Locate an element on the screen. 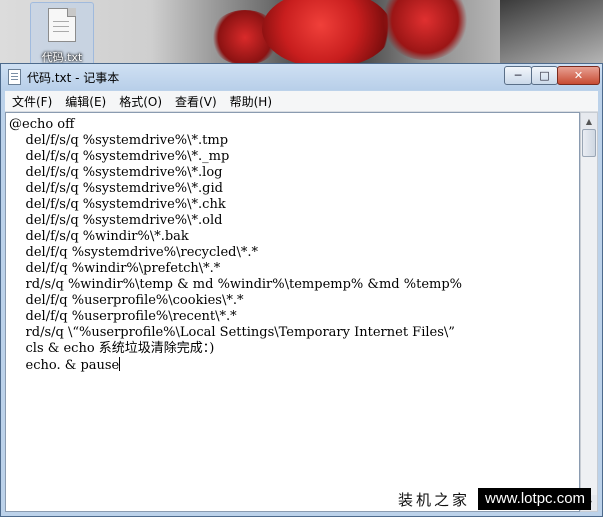 The image size is (603, 517). desktop-file-icon: 代码.txt is located at coordinates (62, 35).